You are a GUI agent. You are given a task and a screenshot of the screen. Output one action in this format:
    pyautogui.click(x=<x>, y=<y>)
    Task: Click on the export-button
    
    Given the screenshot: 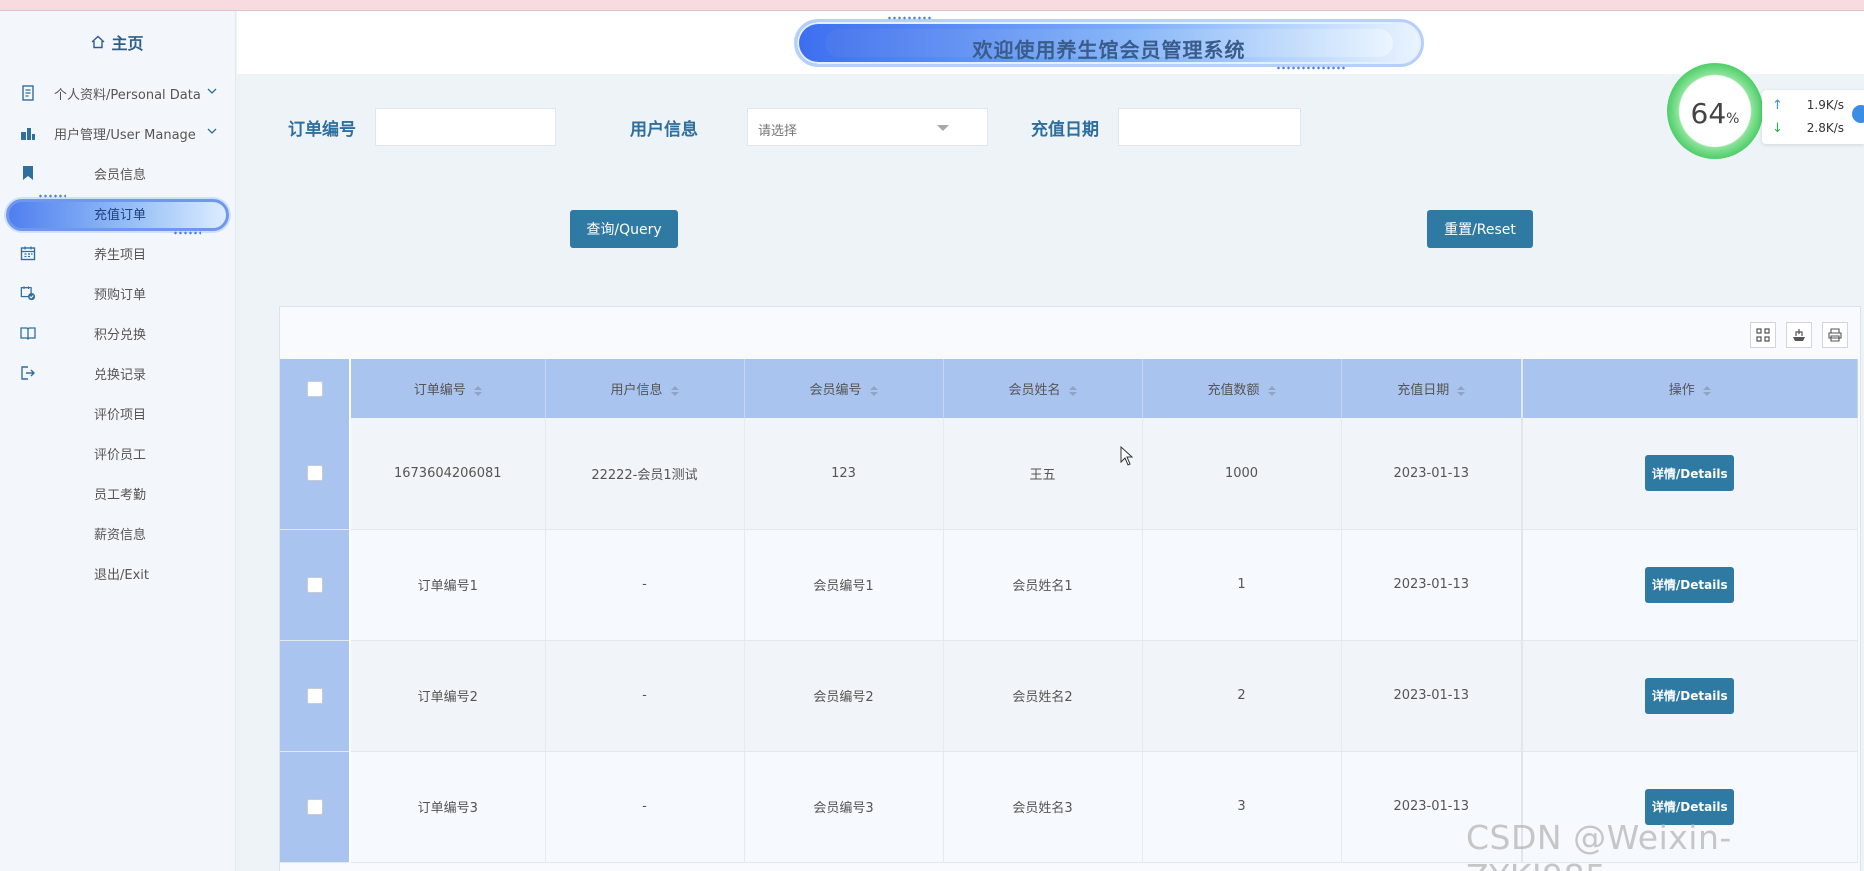 What is the action you would take?
    pyautogui.click(x=1799, y=335)
    